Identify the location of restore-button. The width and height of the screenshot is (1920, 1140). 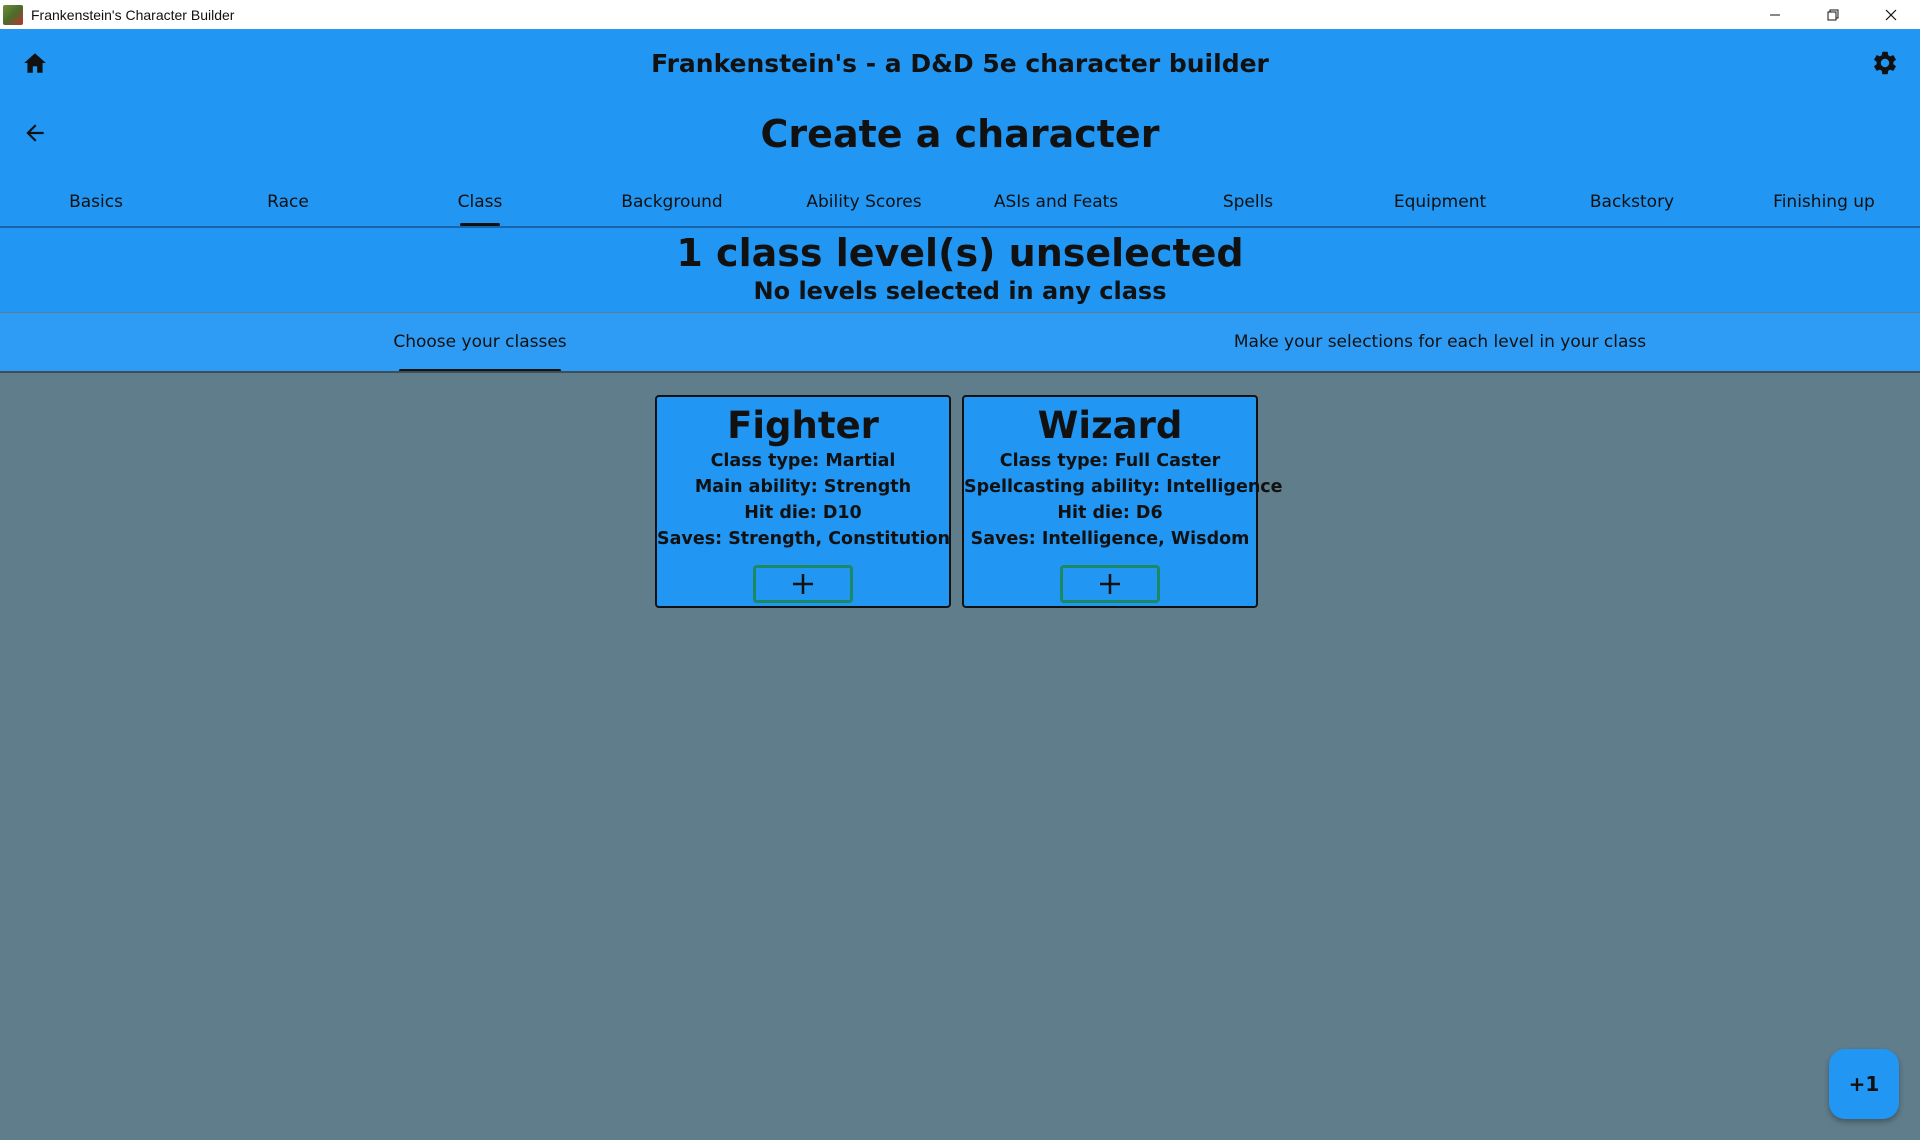
(1833, 14).